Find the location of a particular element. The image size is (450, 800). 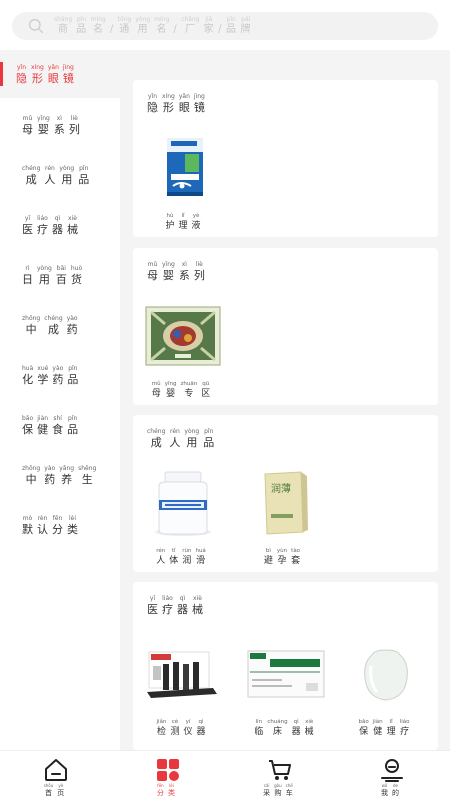

sidebar-item-adult-products: chéng 成 rén 人 yòng 用 pǐn 品 is located at coordinates (60, 175).